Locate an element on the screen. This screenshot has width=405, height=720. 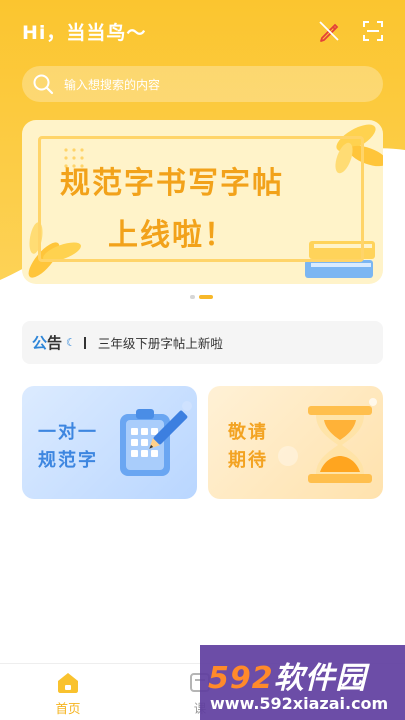
watermark-brand-text: 软件园 is located at coordinates (320, 678).